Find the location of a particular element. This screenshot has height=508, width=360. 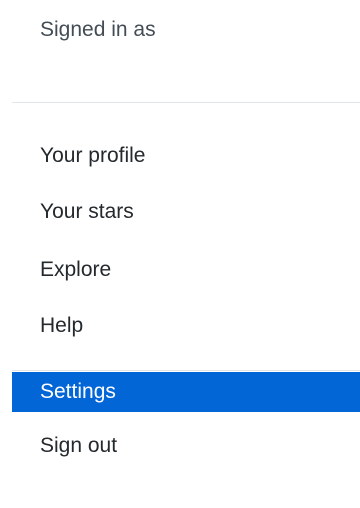

menu-item-label: Settings is located at coordinates (78, 391).